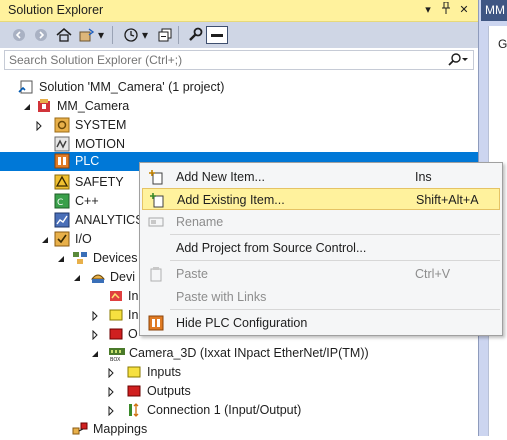 The height and width of the screenshot is (440, 507). Describe the element at coordinates (169, 391) in the screenshot. I see `tree-label: Outputs` at that location.